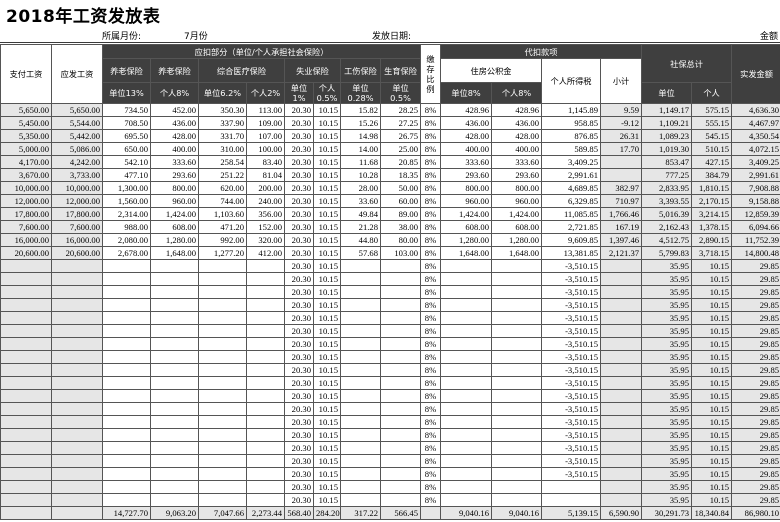 This screenshot has width=780, height=522. I want to click on table-cell: 1,397.46, so click(621, 240).